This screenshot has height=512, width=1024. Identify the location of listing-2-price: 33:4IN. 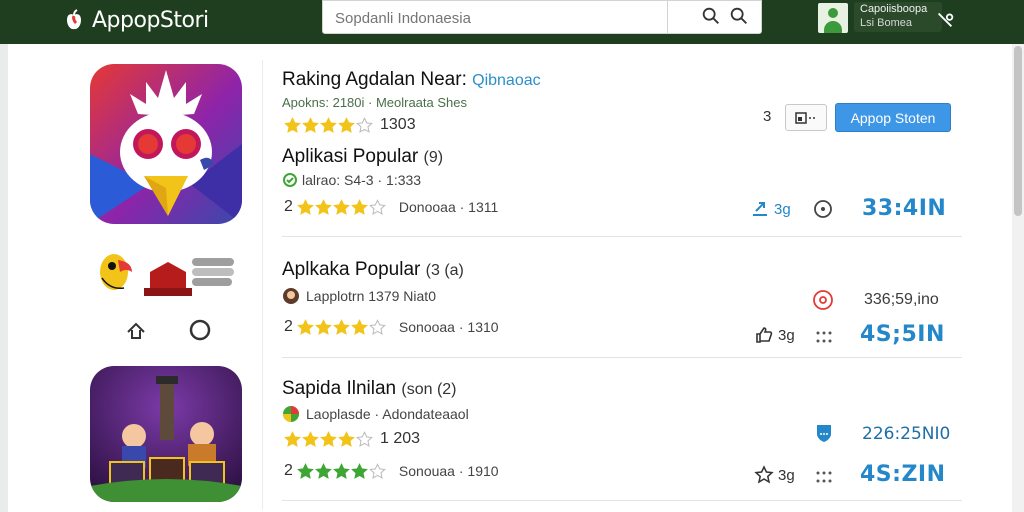
(904, 208).